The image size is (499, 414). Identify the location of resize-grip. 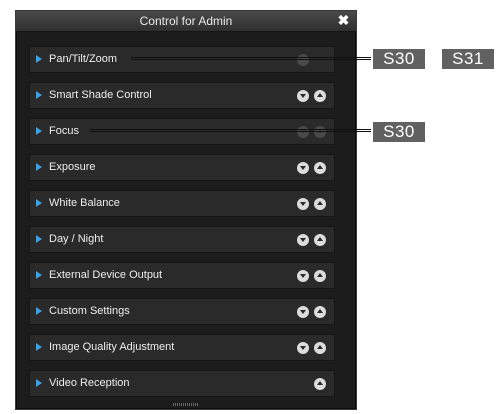
(186, 404).